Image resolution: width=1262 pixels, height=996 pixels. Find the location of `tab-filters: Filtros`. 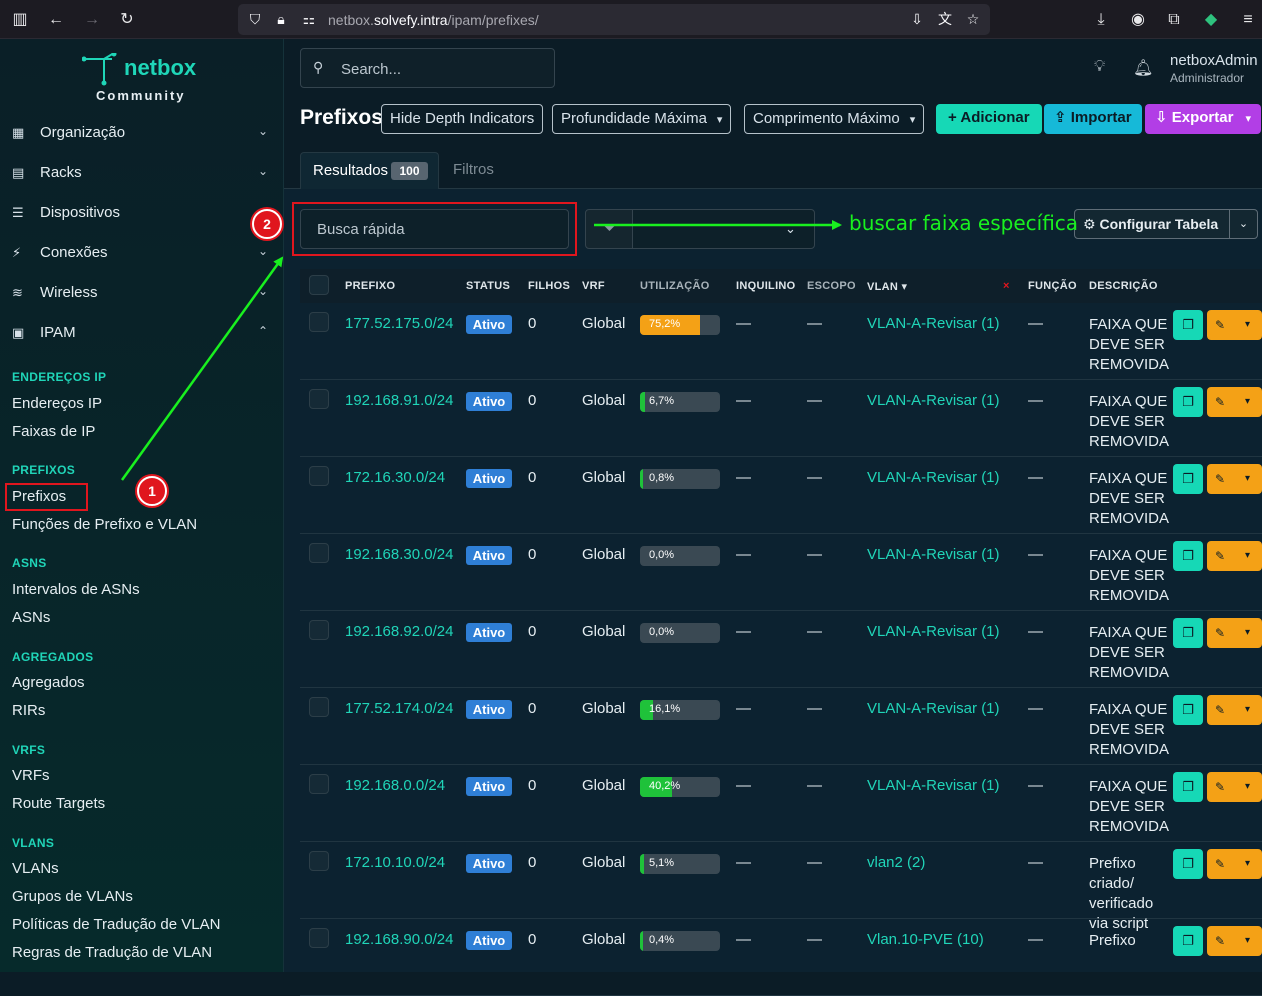

tab-filters: Filtros is located at coordinates (473, 169).